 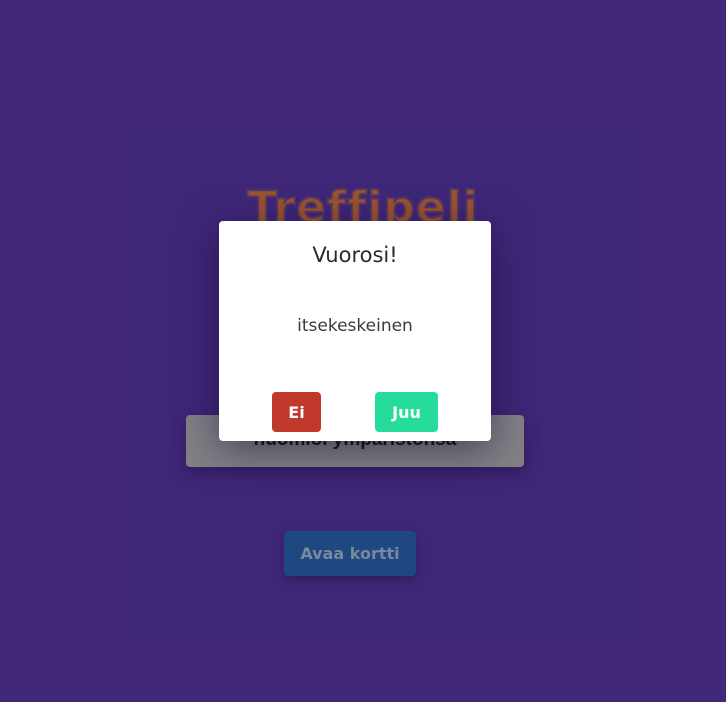 I want to click on modal-title: Vuorosi!, so click(x=355, y=255).